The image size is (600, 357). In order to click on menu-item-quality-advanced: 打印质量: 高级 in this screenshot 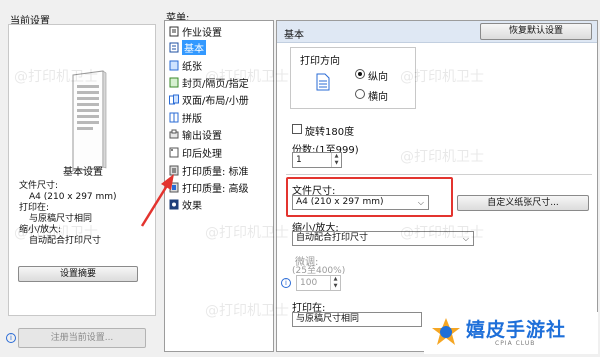, I will do `click(220, 187)`.